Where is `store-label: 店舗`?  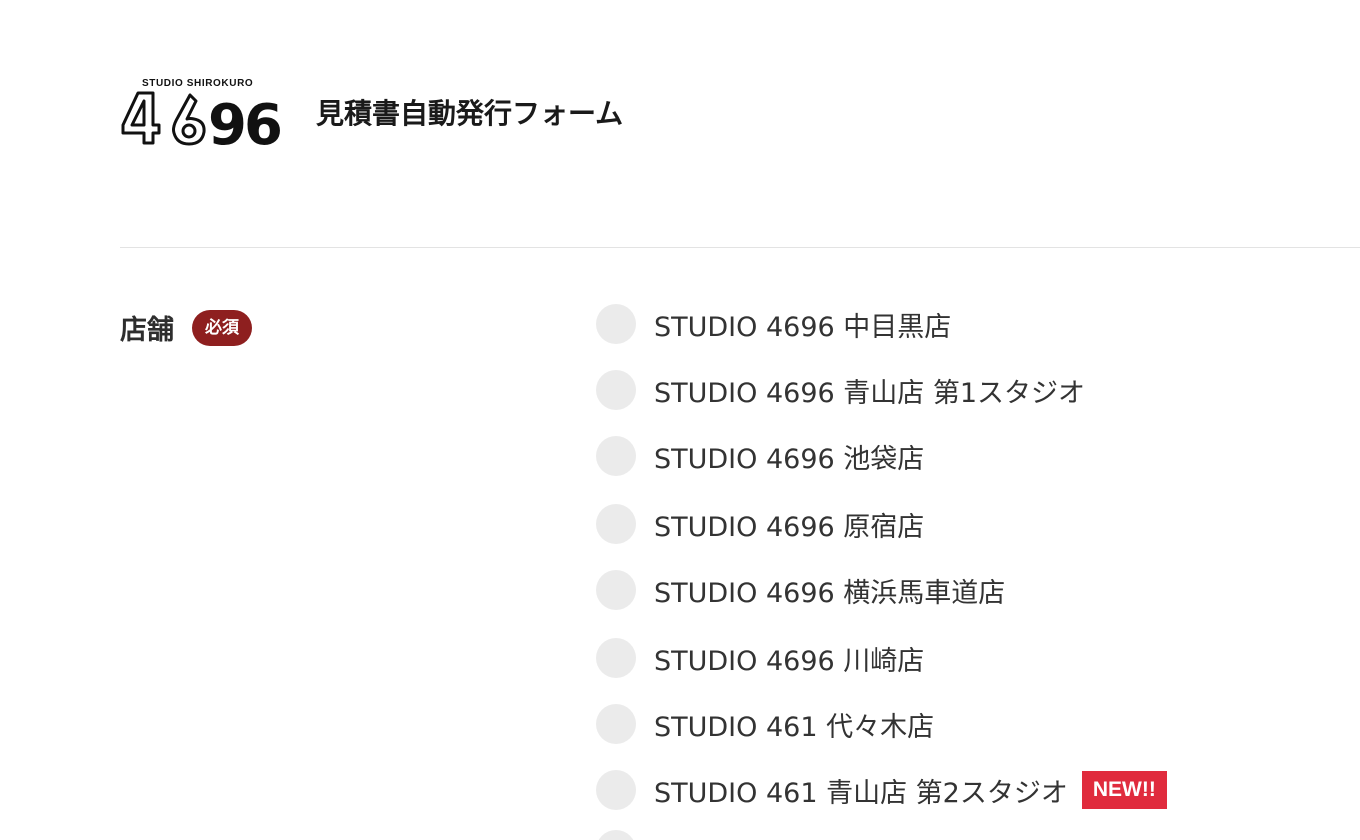
store-label: 店舗 is located at coordinates (147, 330).